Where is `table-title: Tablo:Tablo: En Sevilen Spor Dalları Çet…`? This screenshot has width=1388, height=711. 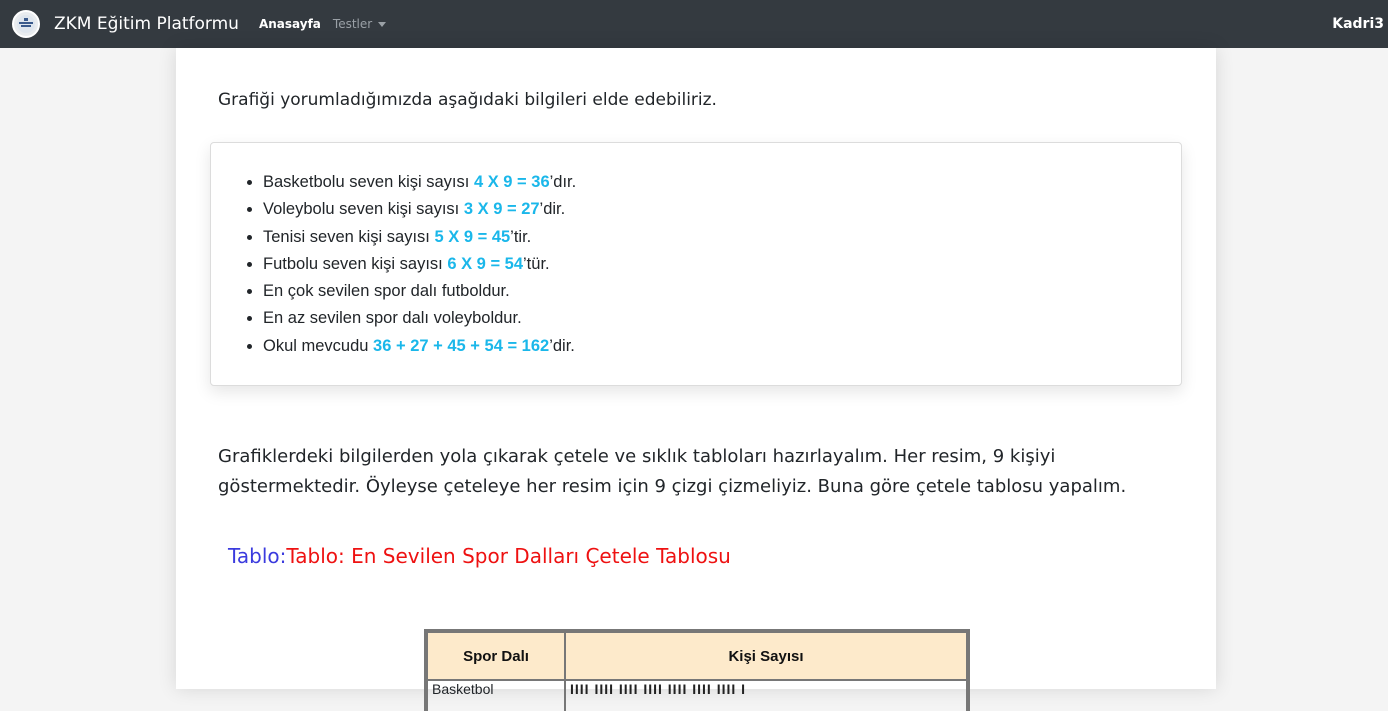
table-title: Tablo:Tablo: En Sevilen Spor Dalları Çet… is located at coordinates (479, 556).